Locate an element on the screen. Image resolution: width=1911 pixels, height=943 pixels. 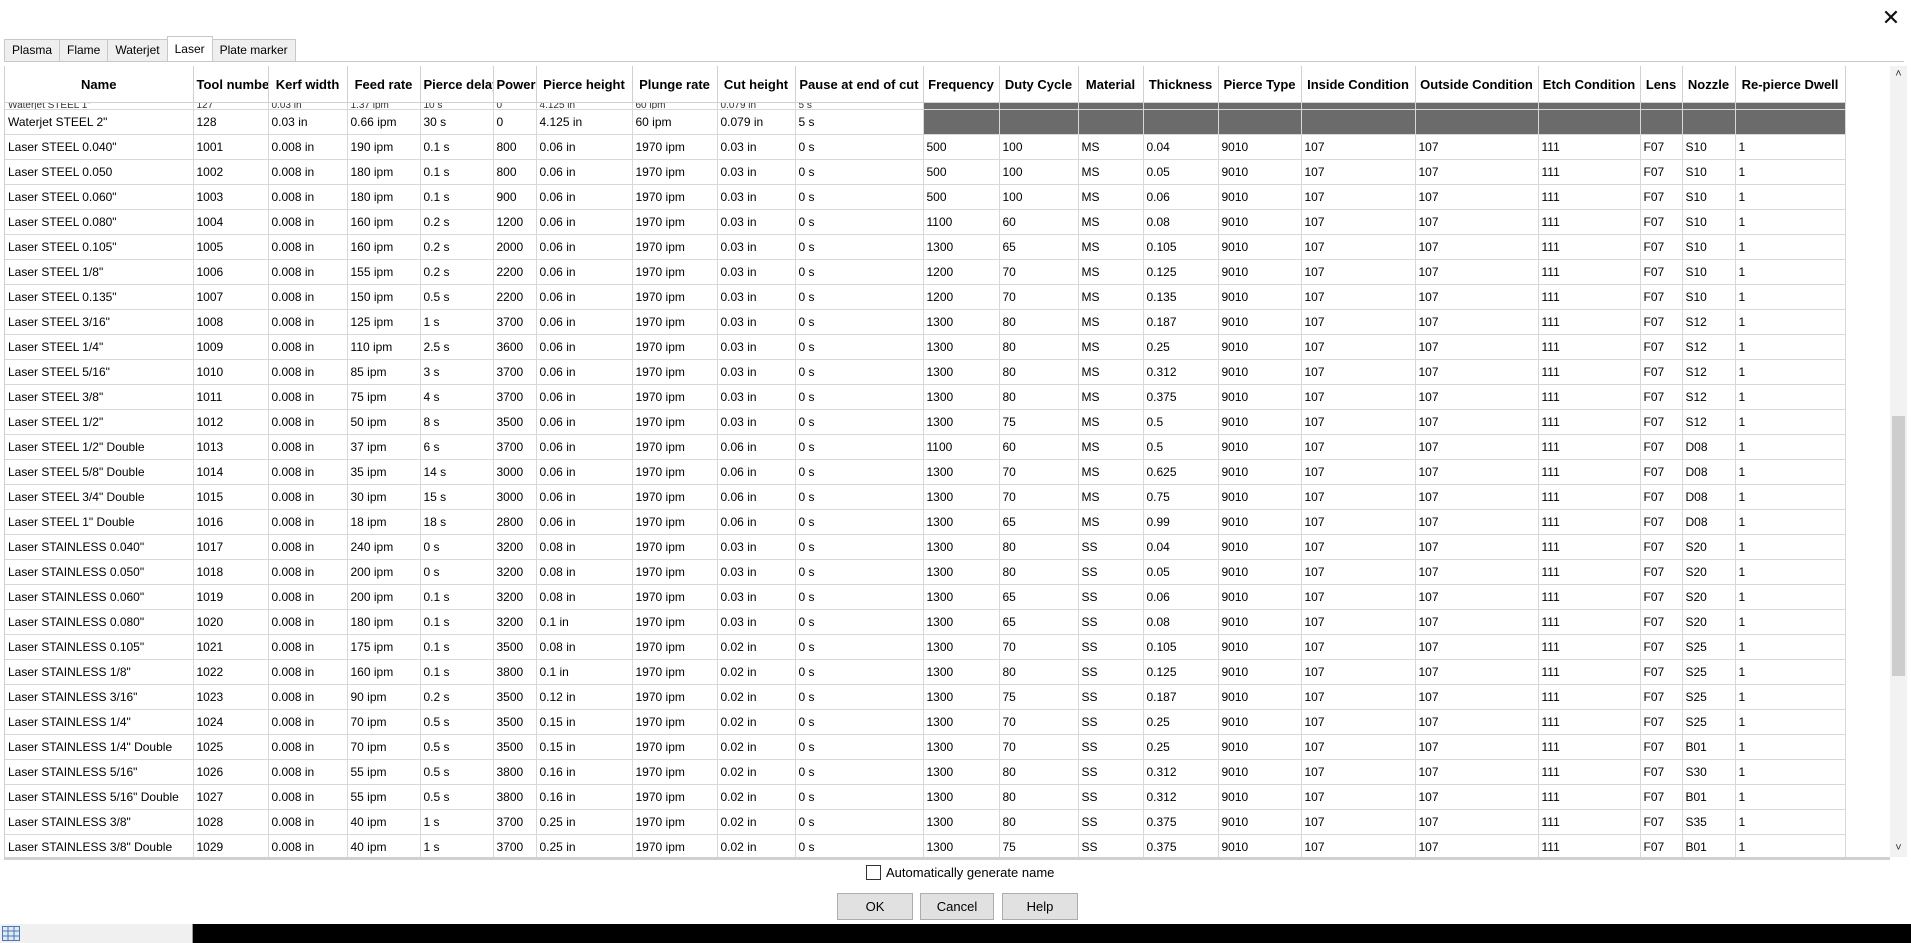
table-cell: 70 is located at coordinates (1039, 272).